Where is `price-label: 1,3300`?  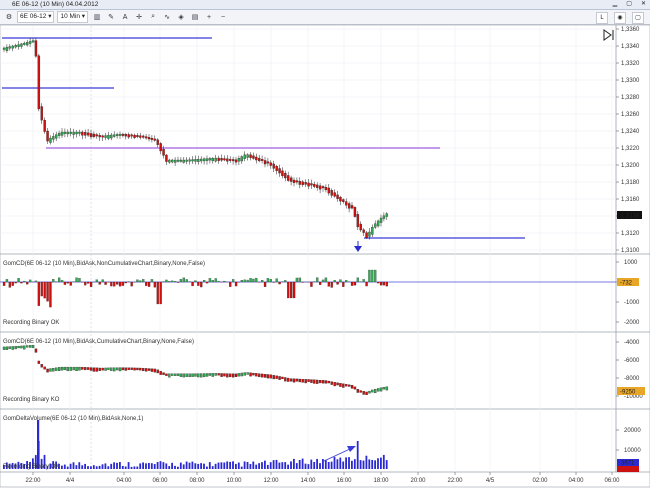 price-label: 1,3300 is located at coordinates (630, 81).